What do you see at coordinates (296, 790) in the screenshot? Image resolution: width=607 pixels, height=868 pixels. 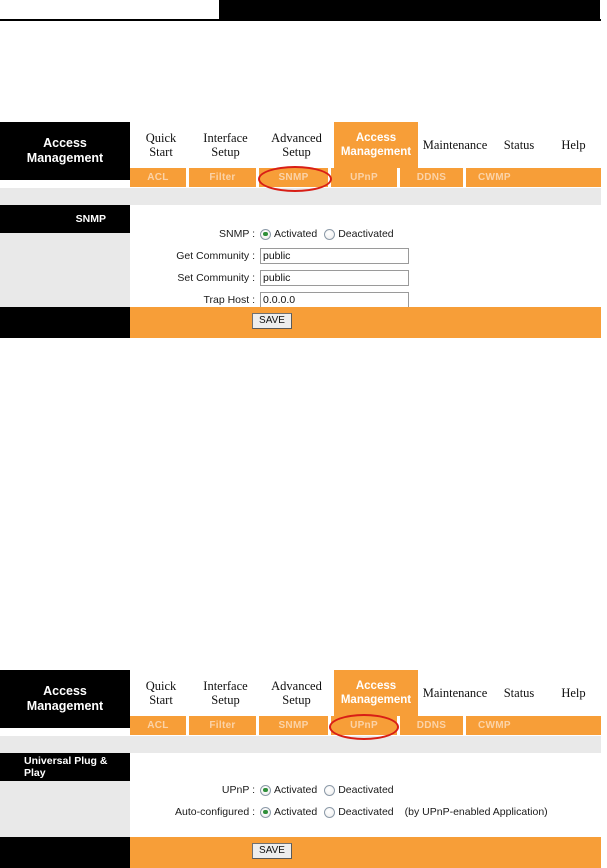 I see `upnp-activated-label: Activated` at bounding box center [296, 790].